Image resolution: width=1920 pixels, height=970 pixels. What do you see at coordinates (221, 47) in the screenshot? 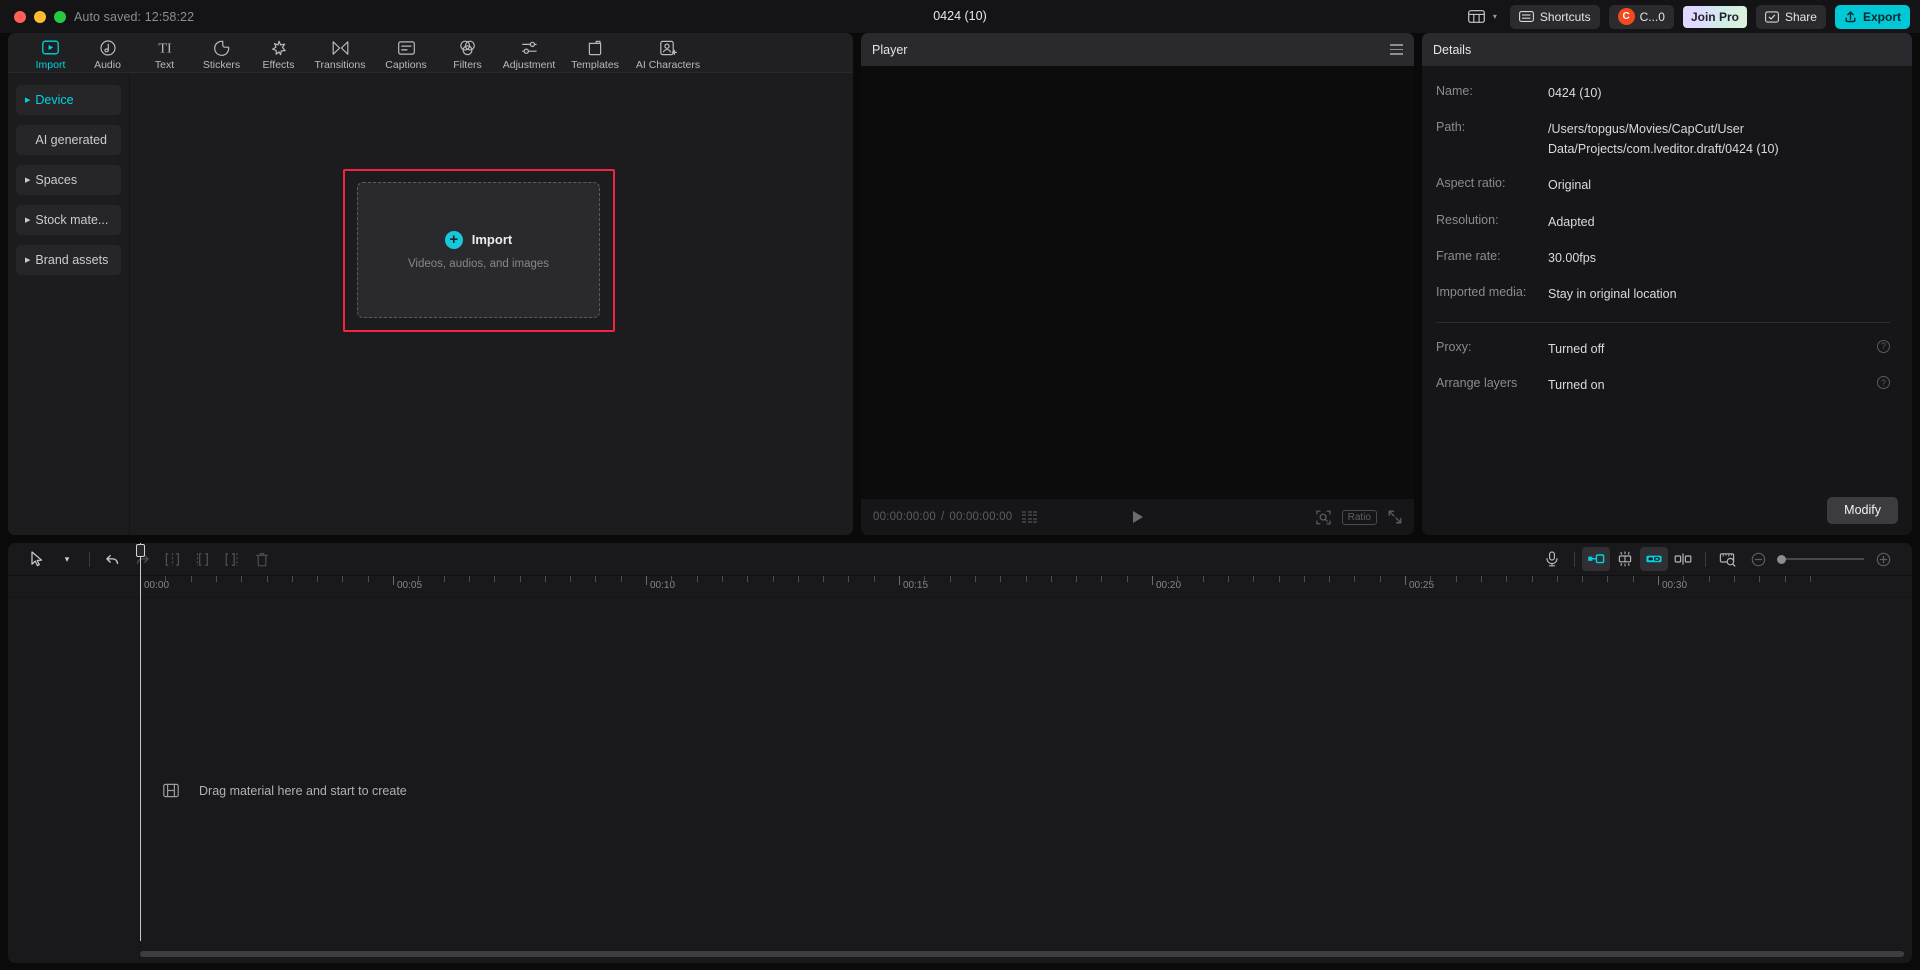
I see `sticker-icon` at bounding box center [221, 47].